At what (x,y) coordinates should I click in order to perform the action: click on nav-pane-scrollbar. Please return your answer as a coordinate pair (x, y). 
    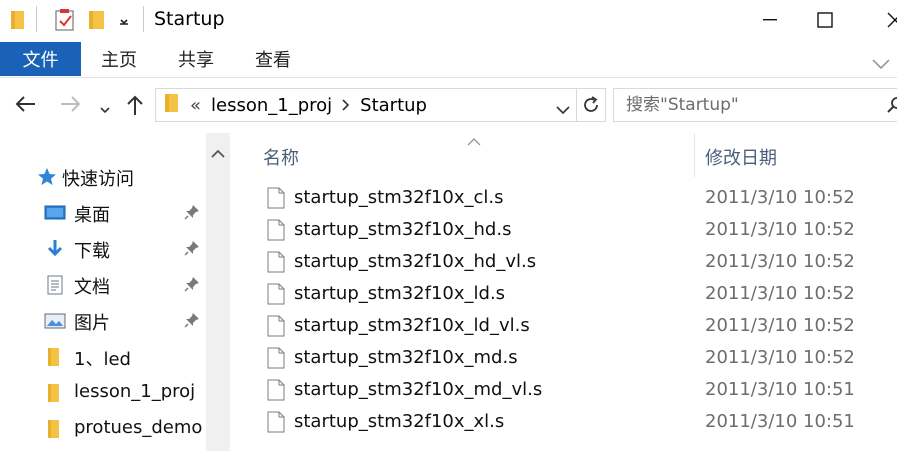
    Looking at the image, I should click on (218, 292).